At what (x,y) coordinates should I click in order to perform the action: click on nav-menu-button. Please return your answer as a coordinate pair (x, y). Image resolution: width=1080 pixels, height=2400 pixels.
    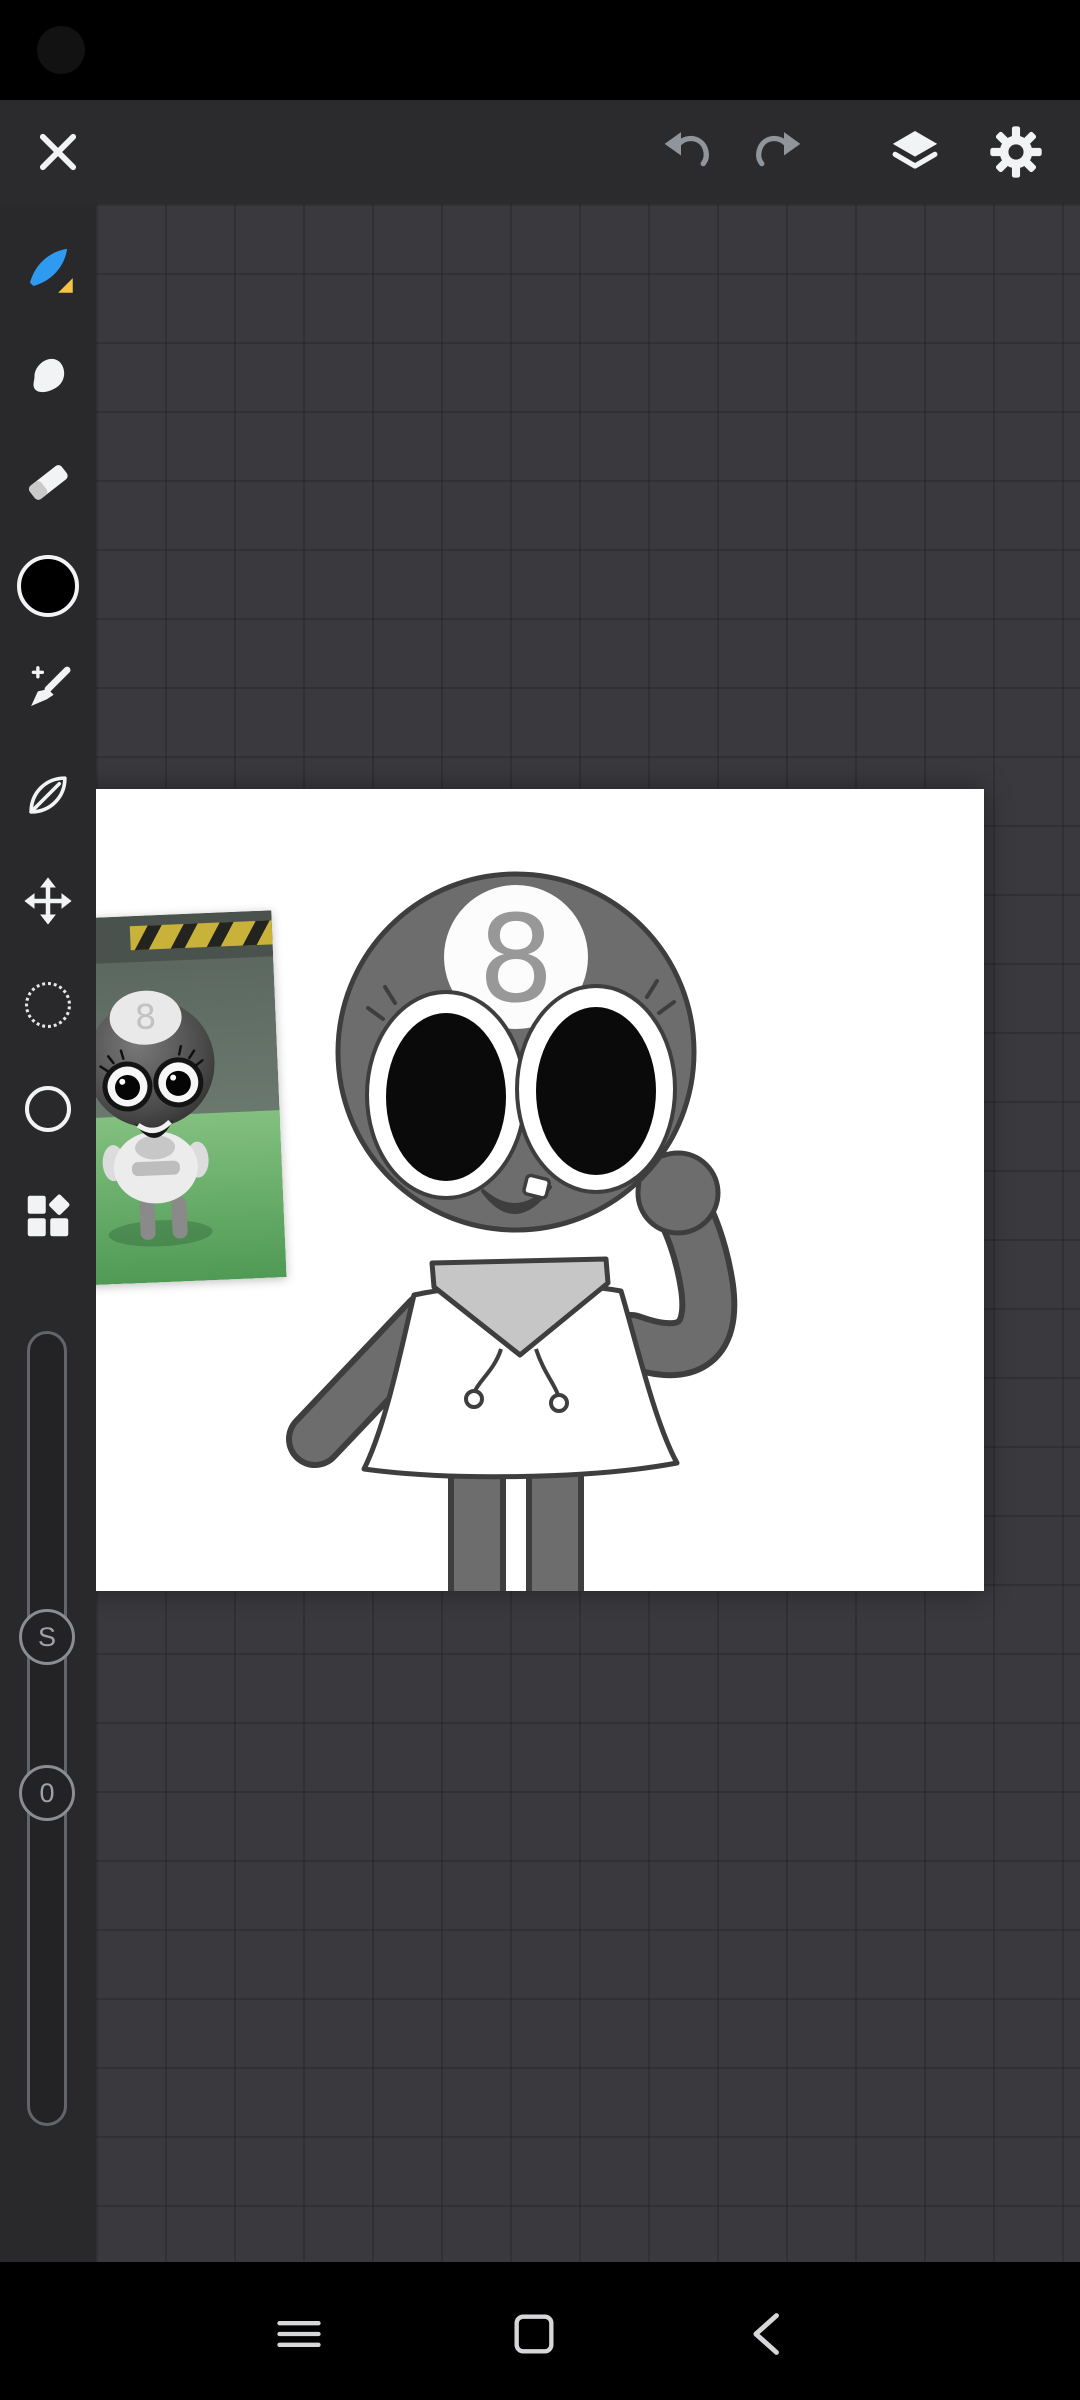
    Looking at the image, I should click on (299, 2334).